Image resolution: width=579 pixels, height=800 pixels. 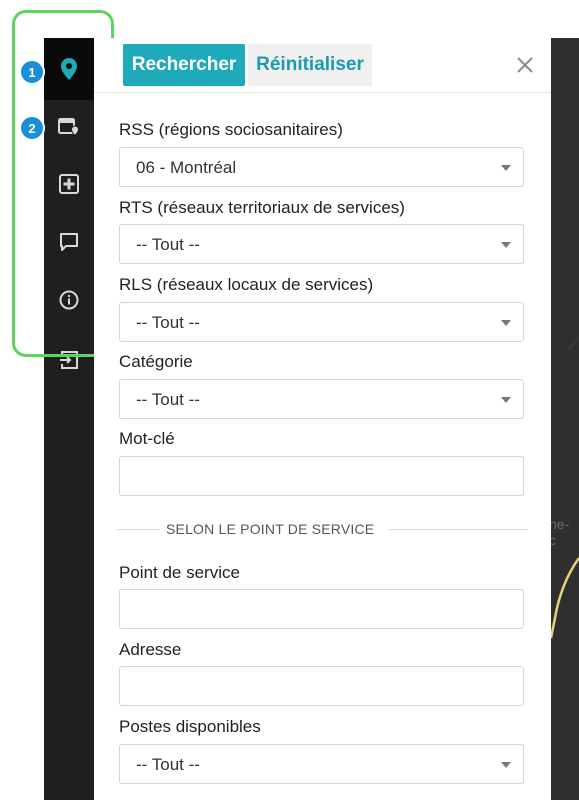 I want to click on postes-select: -- Tout --, so click(x=321, y=764).